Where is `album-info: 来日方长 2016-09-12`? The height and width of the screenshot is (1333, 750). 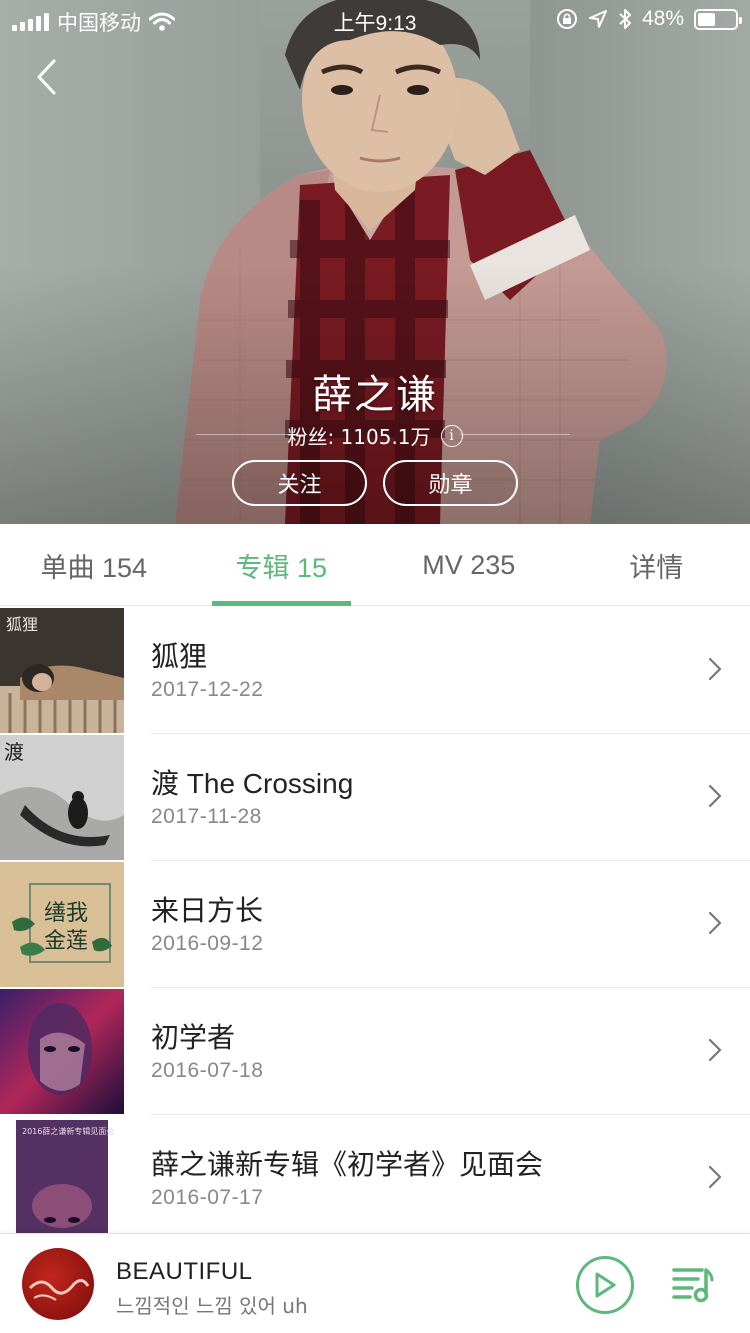
album-info: 来日方长 2016-09-12 is located at coordinates (450, 924).